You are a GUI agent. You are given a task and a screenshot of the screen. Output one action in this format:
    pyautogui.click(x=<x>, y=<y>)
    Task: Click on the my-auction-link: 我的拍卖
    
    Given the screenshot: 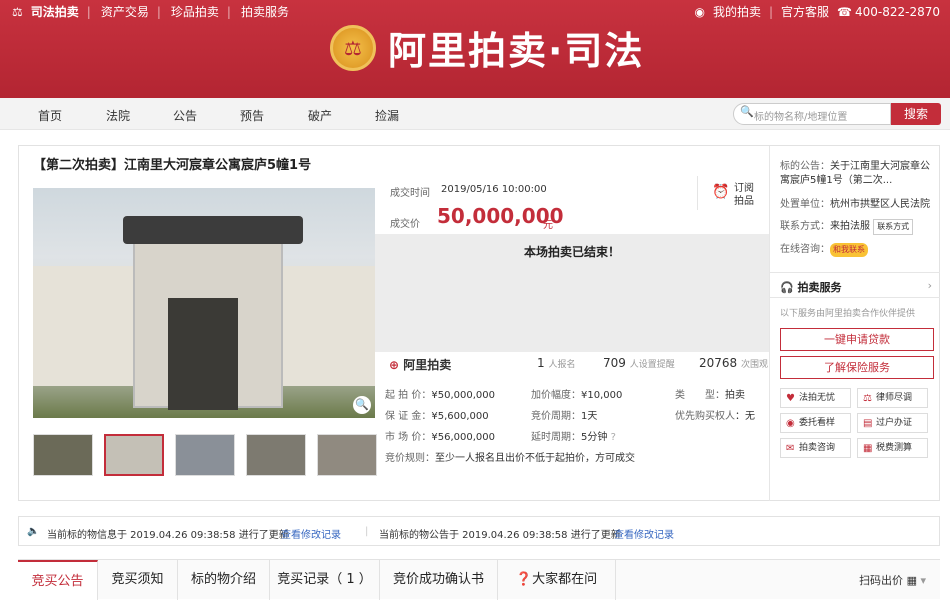 What is the action you would take?
    pyautogui.click(x=737, y=11)
    